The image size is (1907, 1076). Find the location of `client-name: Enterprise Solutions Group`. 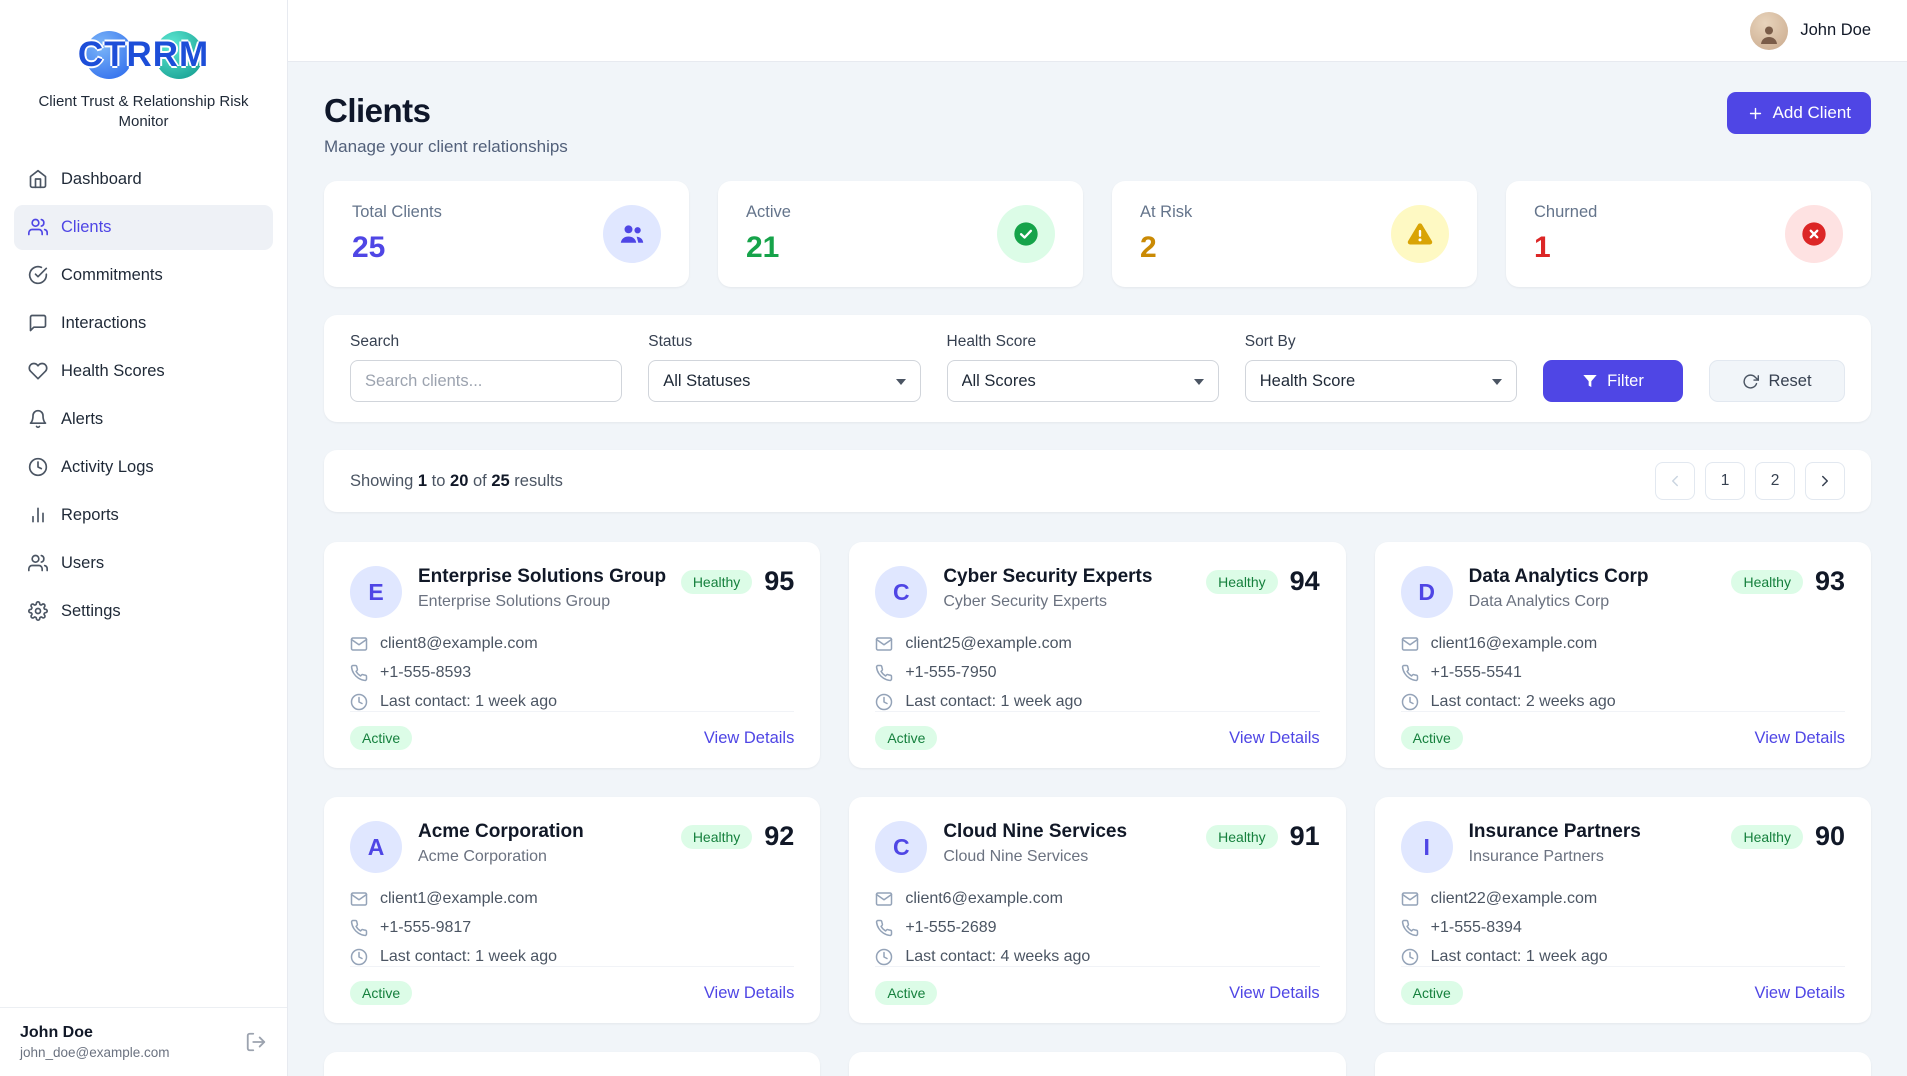

client-name: Enterprise Solutions Group is located at coordinates (542, 576).